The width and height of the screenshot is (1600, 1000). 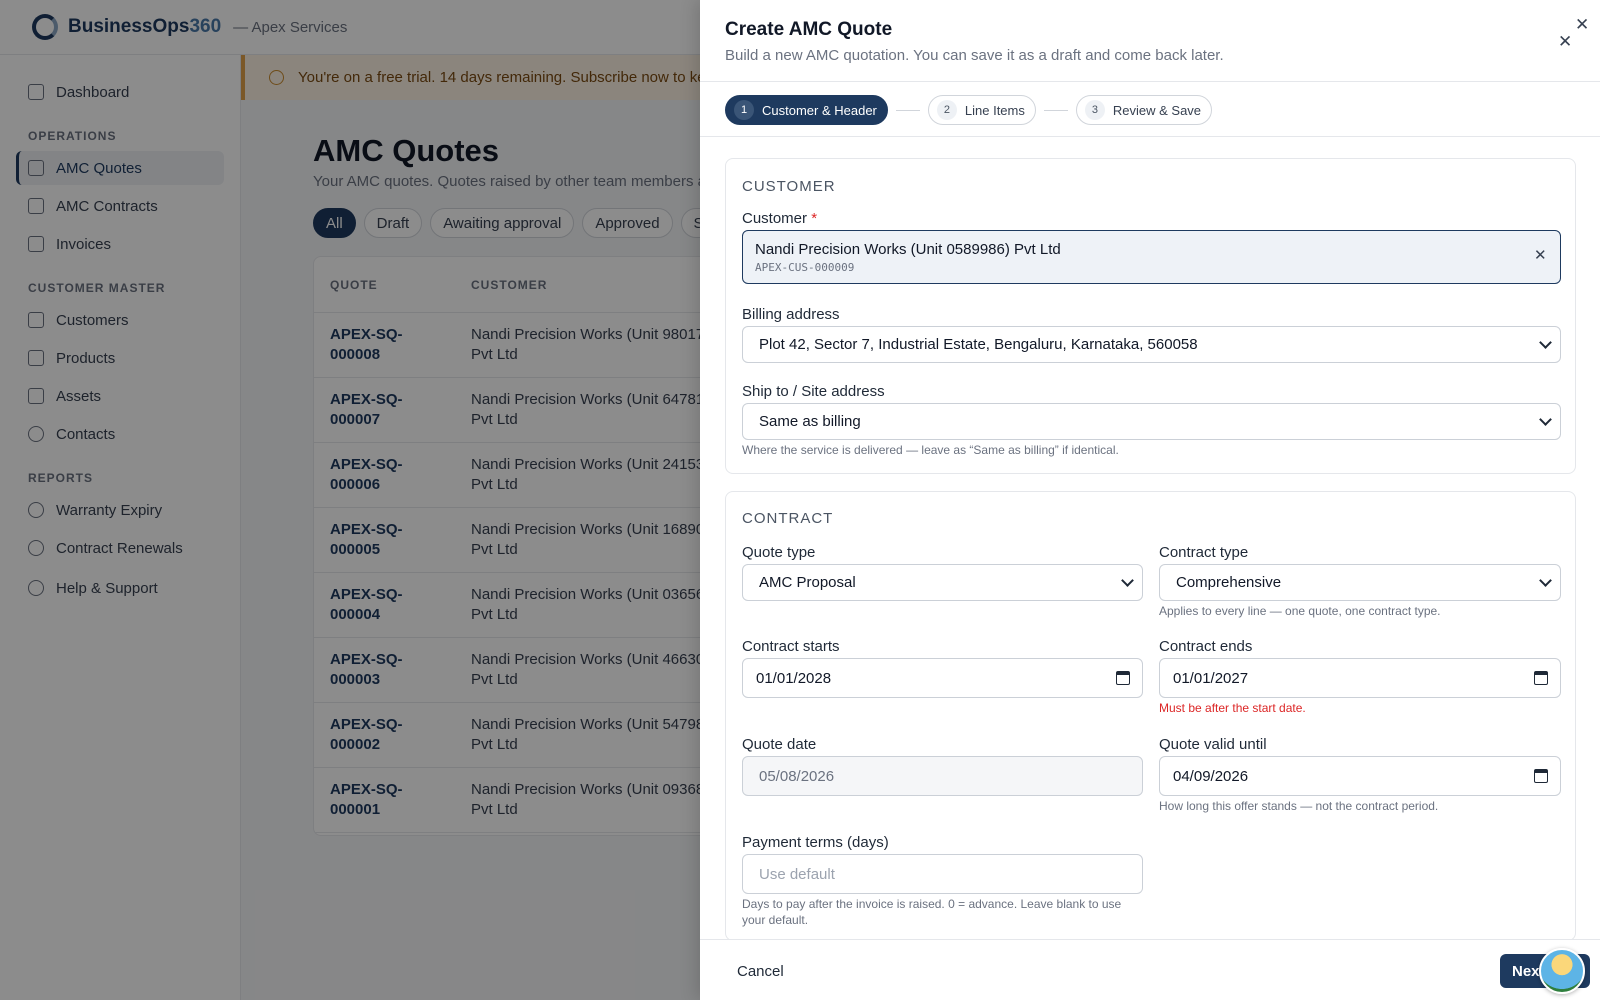 What do you see at coordinates (779, 744) in the screenshot?
I see `quote-date-label: Quote date` at bounding box center [779, 744].